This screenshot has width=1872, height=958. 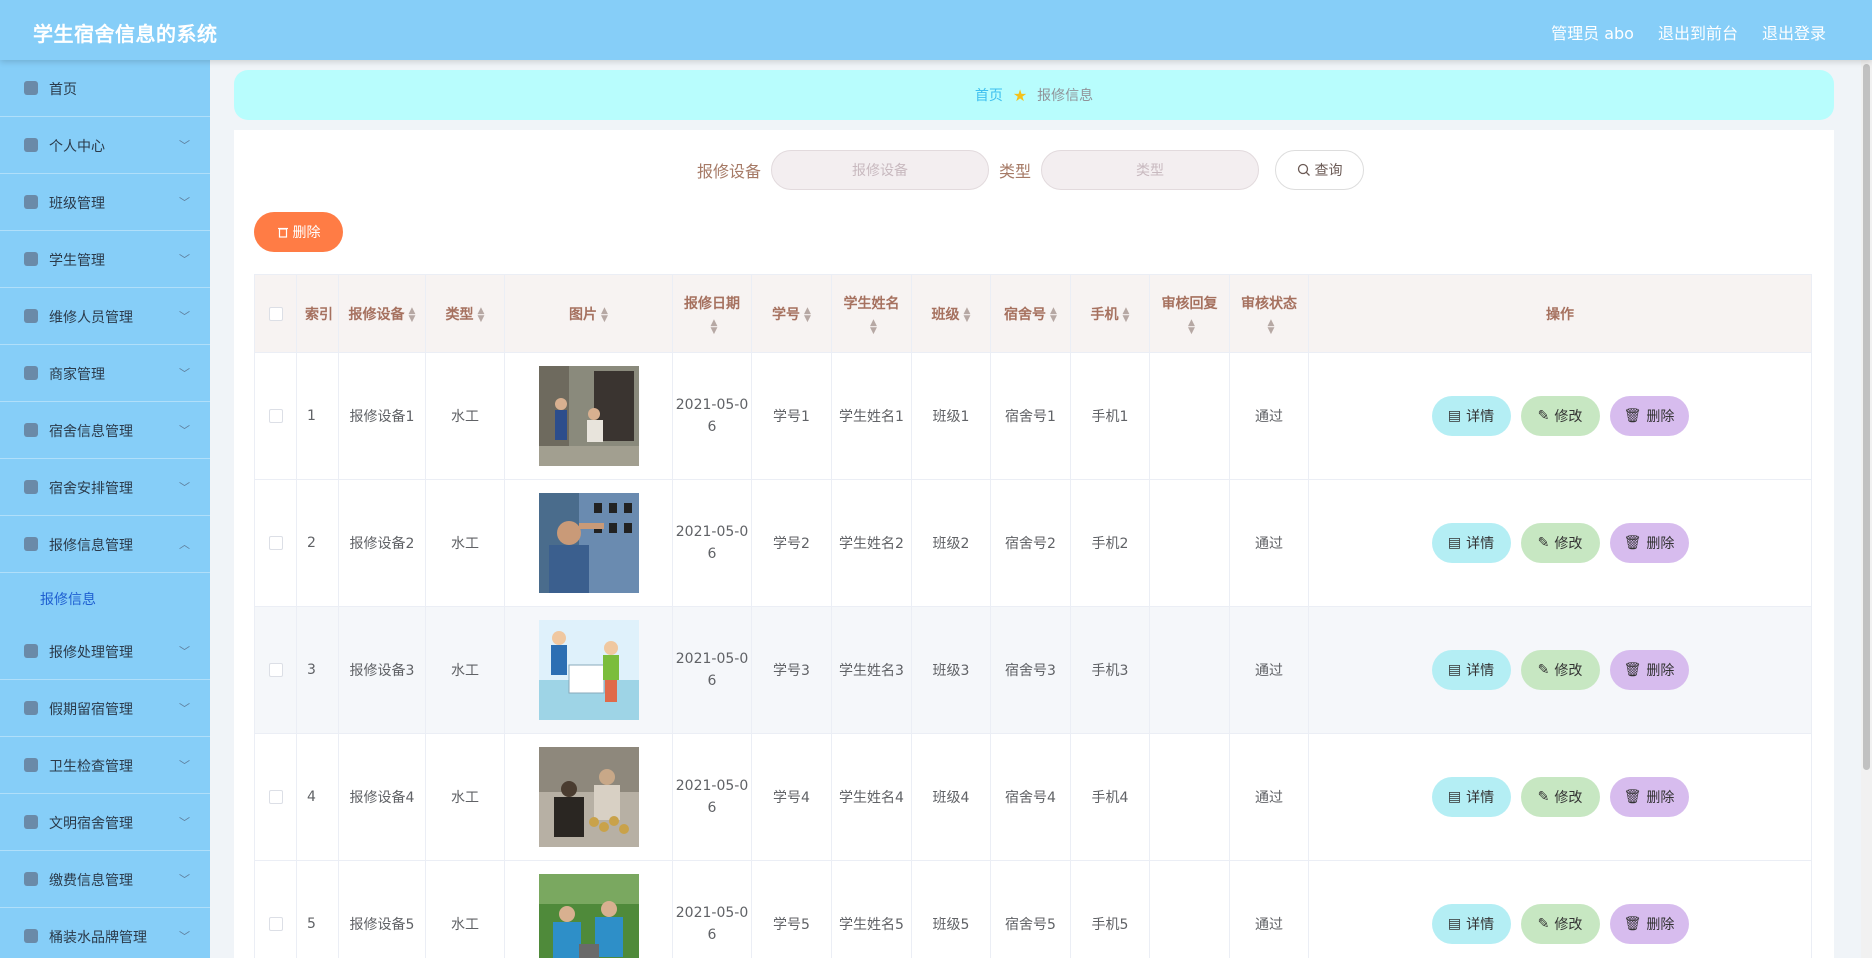 I want to click on tool-icon, so click(x=31, y=316).